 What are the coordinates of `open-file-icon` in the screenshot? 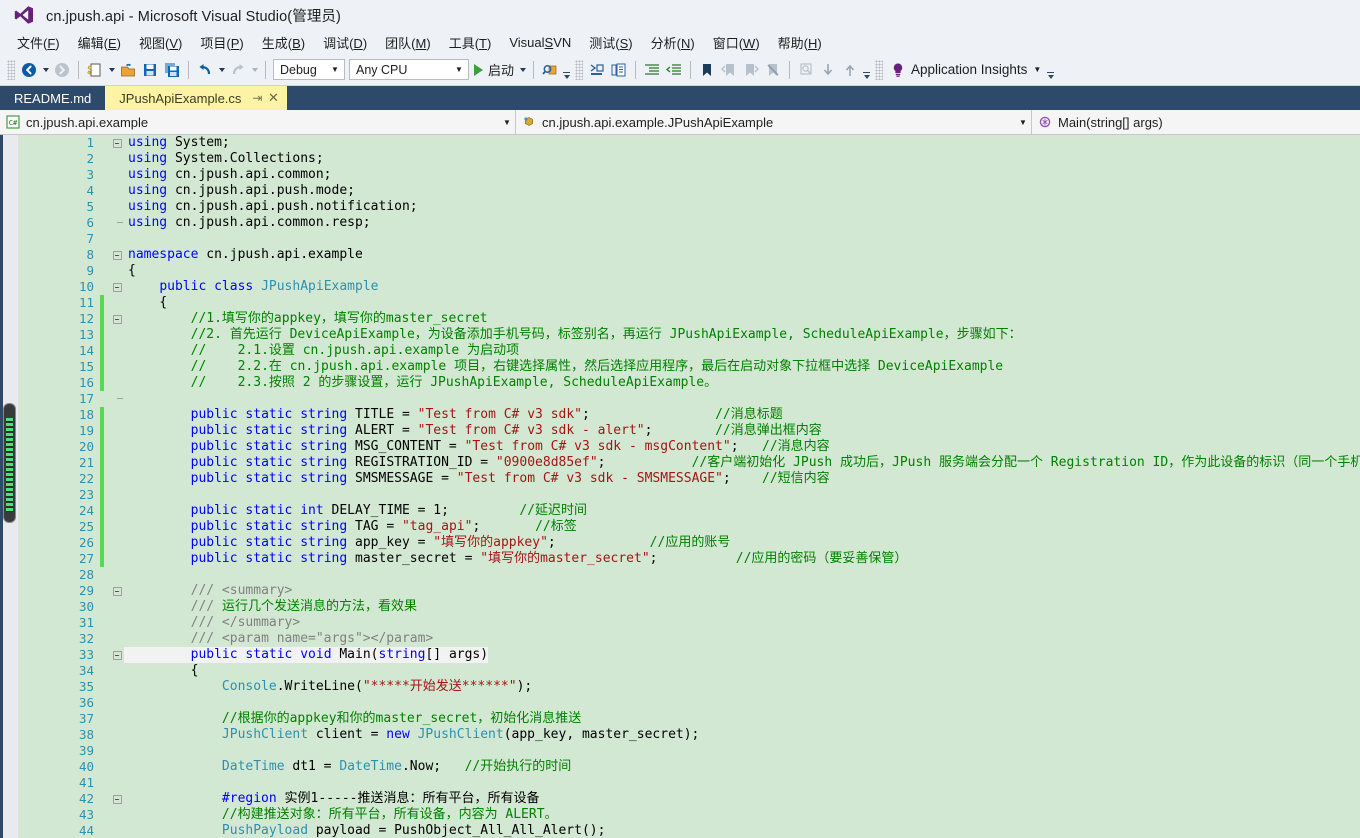 It's located at (128, 70).